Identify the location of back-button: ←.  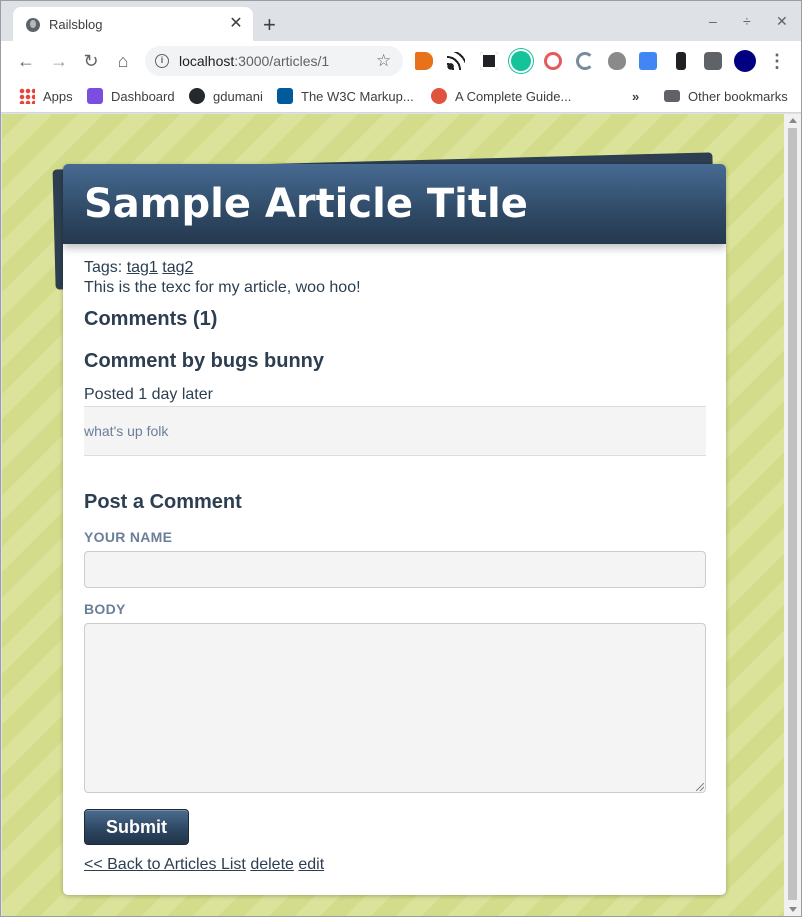
(26, 61).